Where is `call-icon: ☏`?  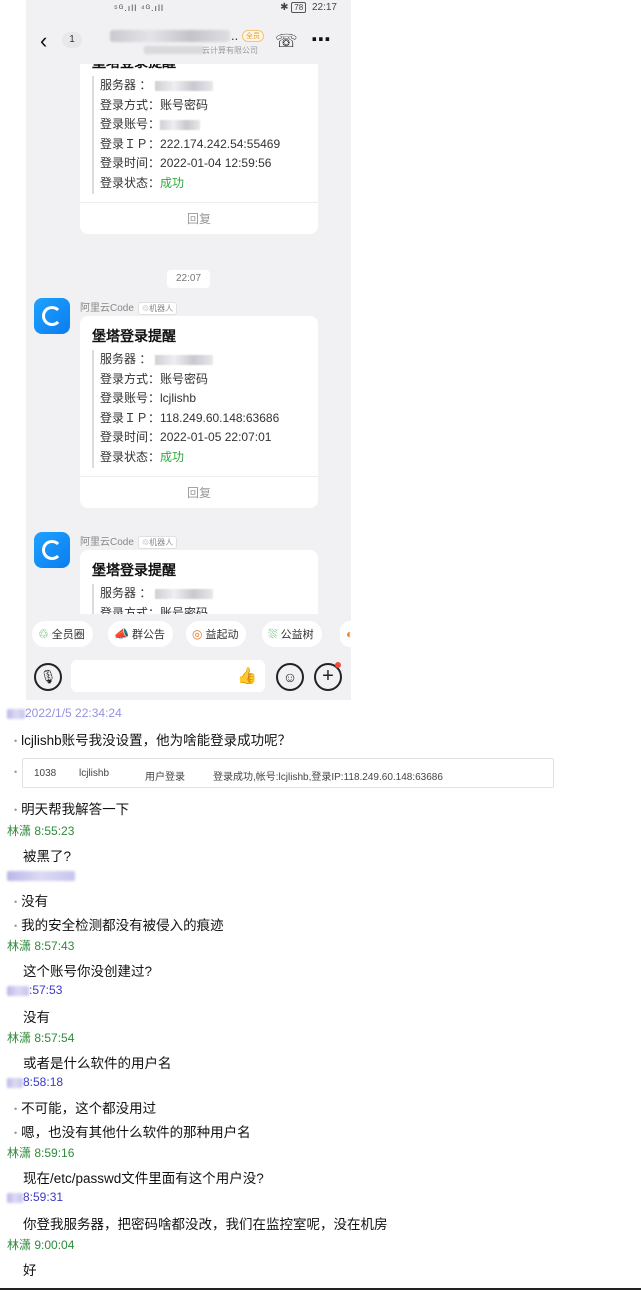 call-icon: ☏ is located at coordinates (286, 41).